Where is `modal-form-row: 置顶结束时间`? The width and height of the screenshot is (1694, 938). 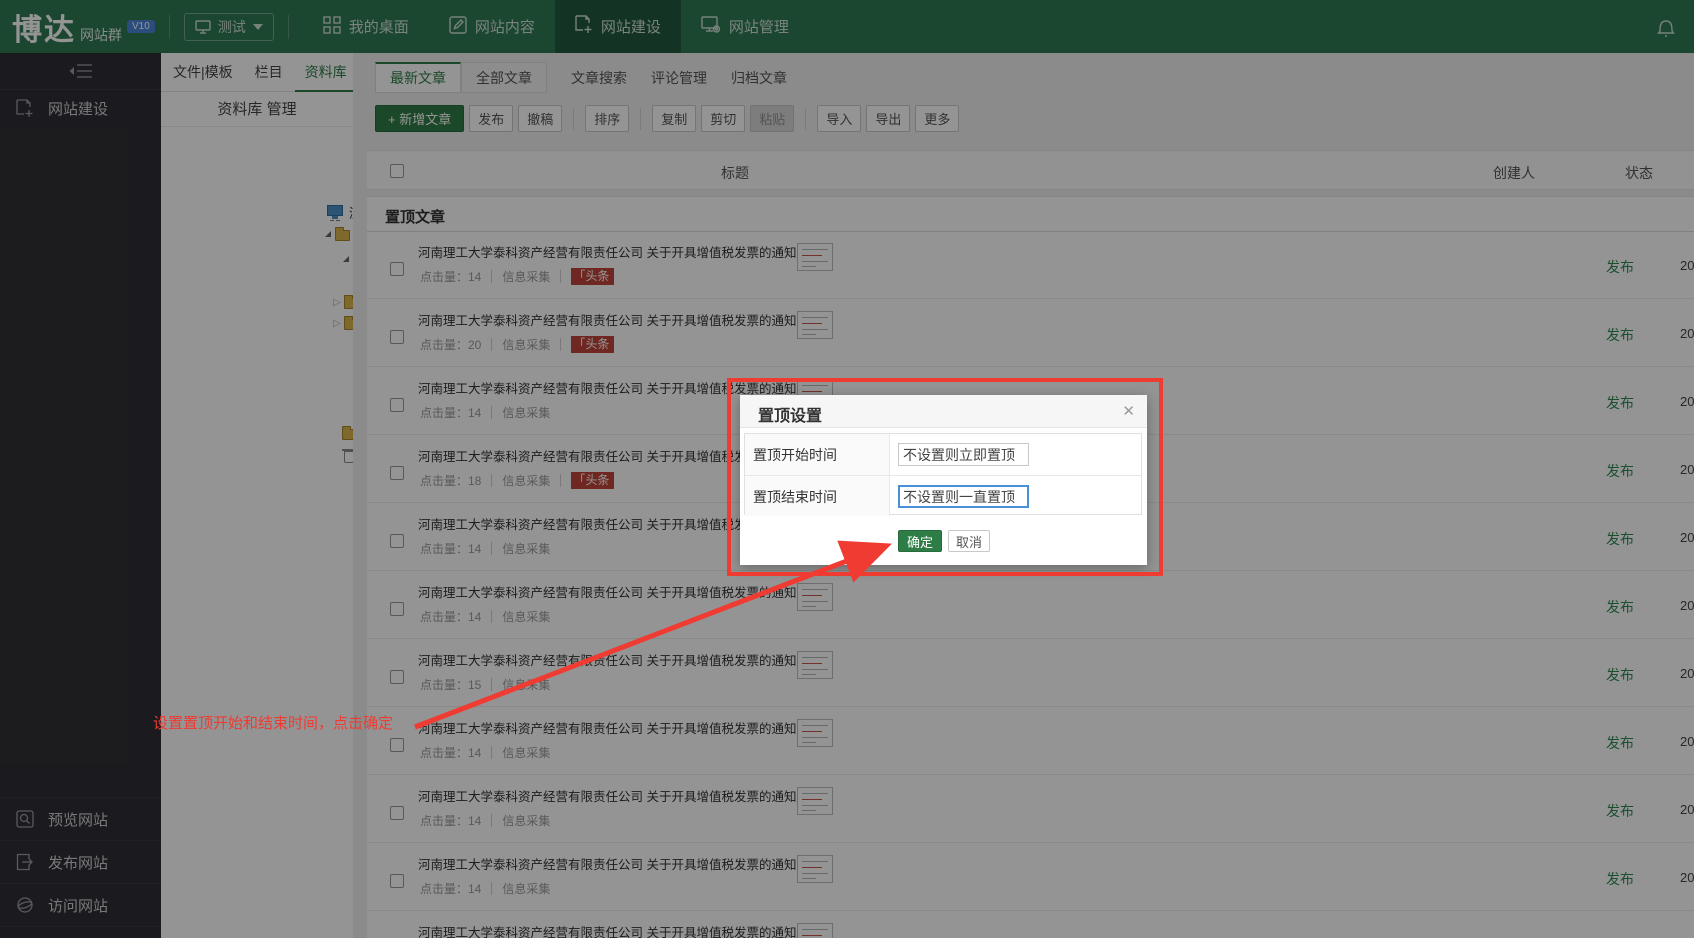 modal-form-row: 置顶结束时间 is located at coordinates (943, 495).